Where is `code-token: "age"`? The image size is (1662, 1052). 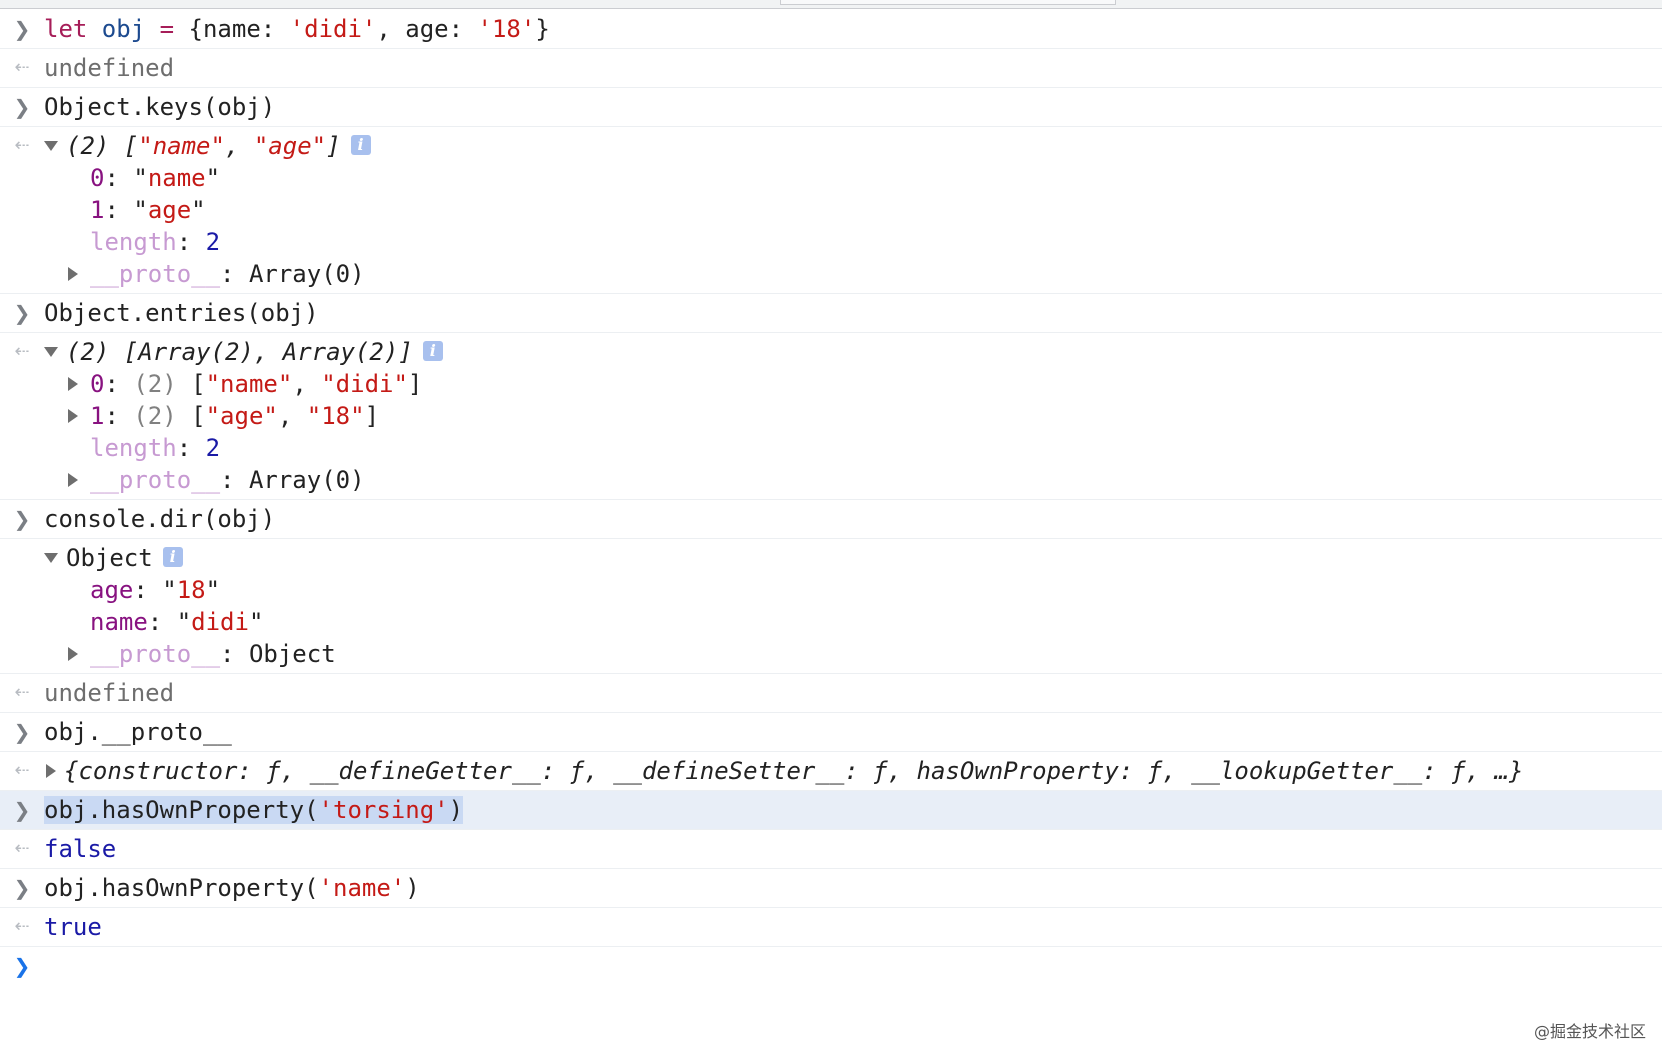
code-token: "age" is located at coordinates (241, 416).